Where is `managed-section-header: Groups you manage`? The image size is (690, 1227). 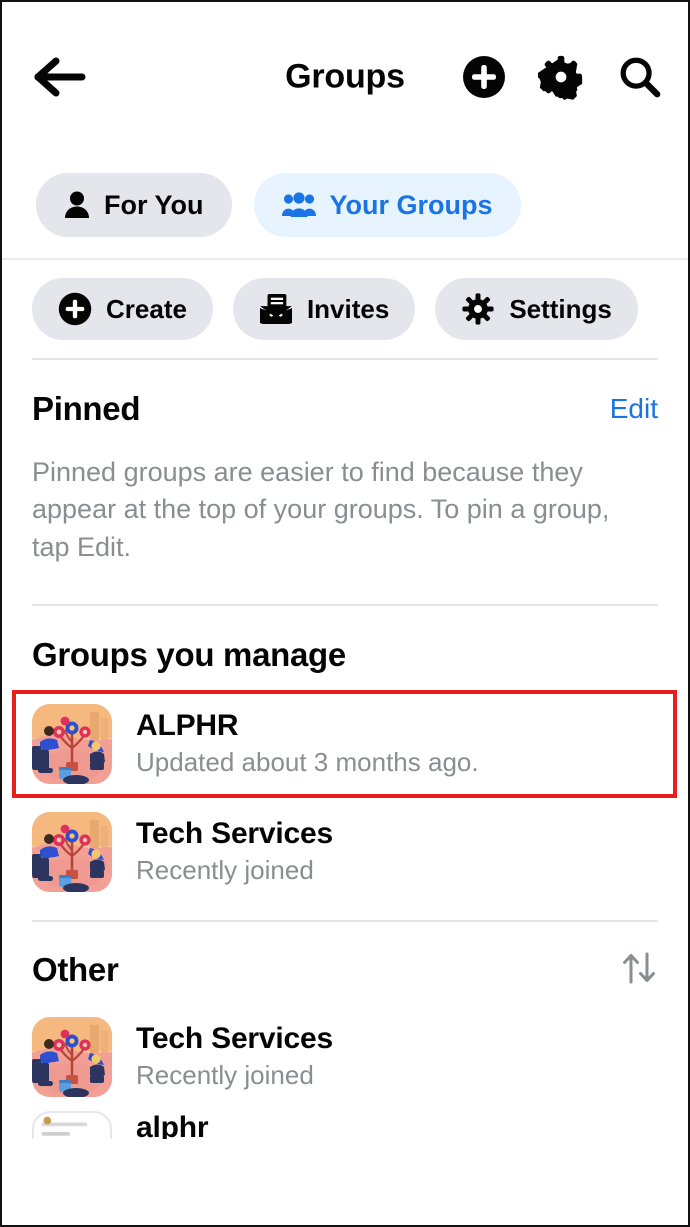 managed-section-header: Groups you manage is located at coordinates (345, 640).